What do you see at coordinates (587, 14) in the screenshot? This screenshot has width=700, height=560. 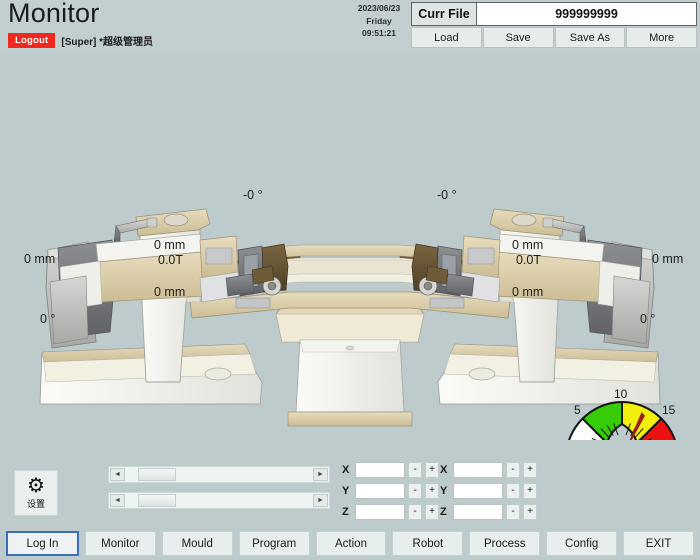 I see `current-file-value: 999999999` at bounding box center [587, 14].